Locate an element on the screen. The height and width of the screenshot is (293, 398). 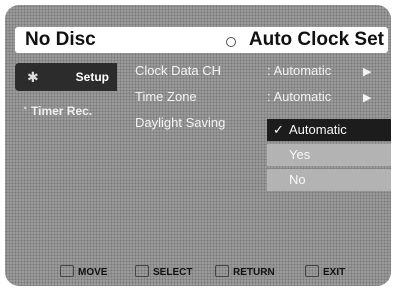
hint-return: RETURN is located at coordinates (245, 271).